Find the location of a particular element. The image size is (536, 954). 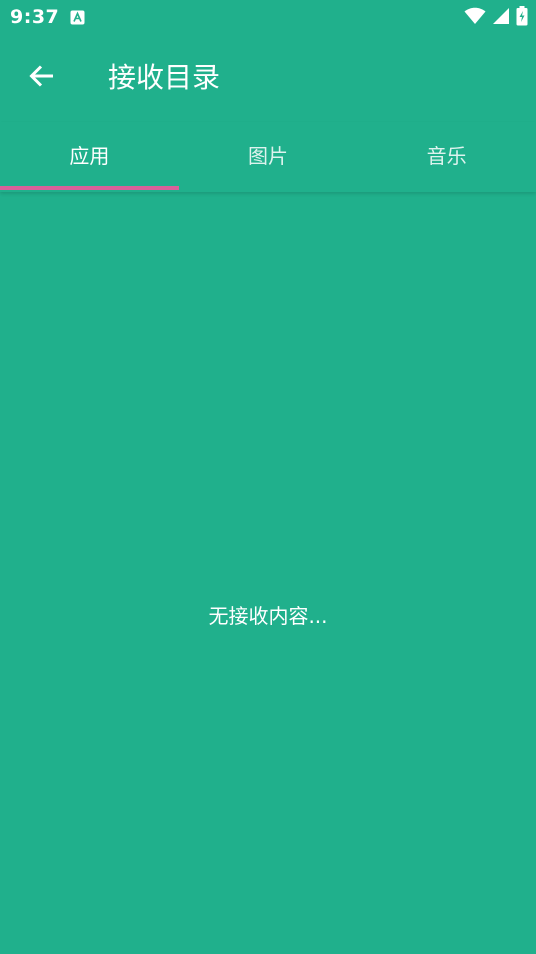

toolbar: 接收目录 is located at coordinates (268, 79).